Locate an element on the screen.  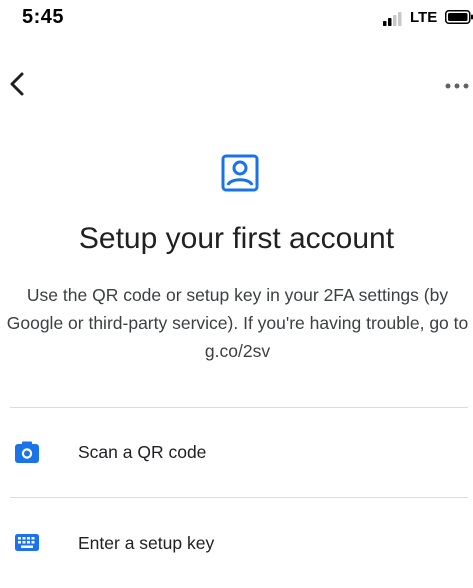
more-options-button is located at coordinates (458, 86).